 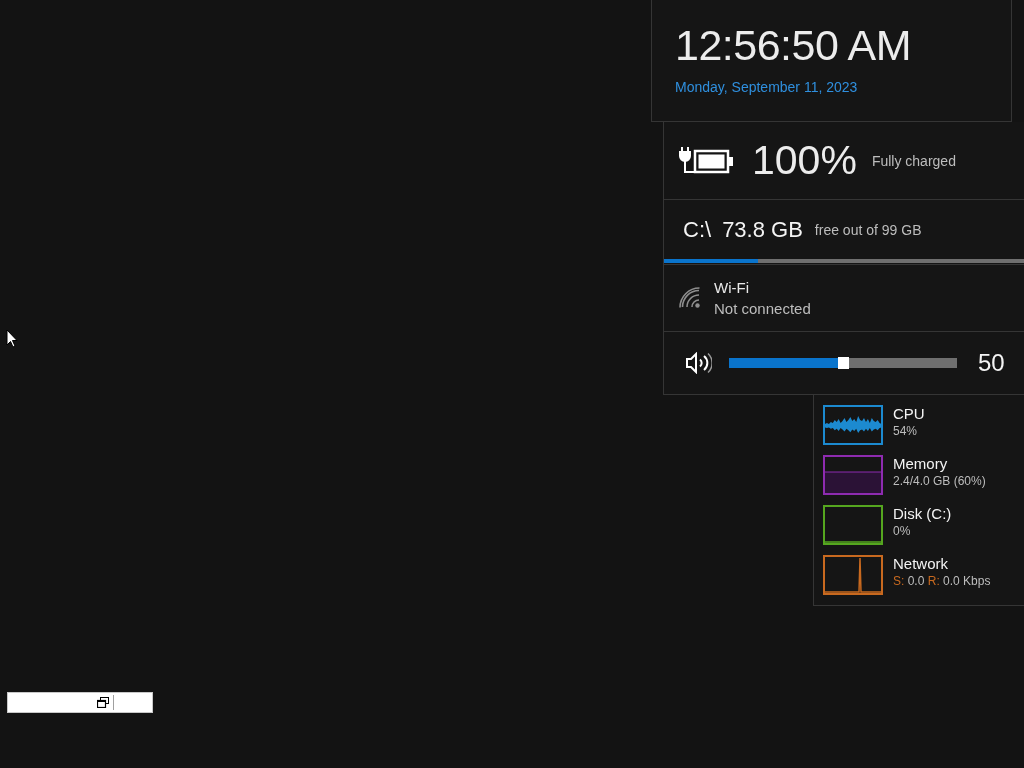 I want to click on mouse-pointer-icon, so click(x=12, y=338).